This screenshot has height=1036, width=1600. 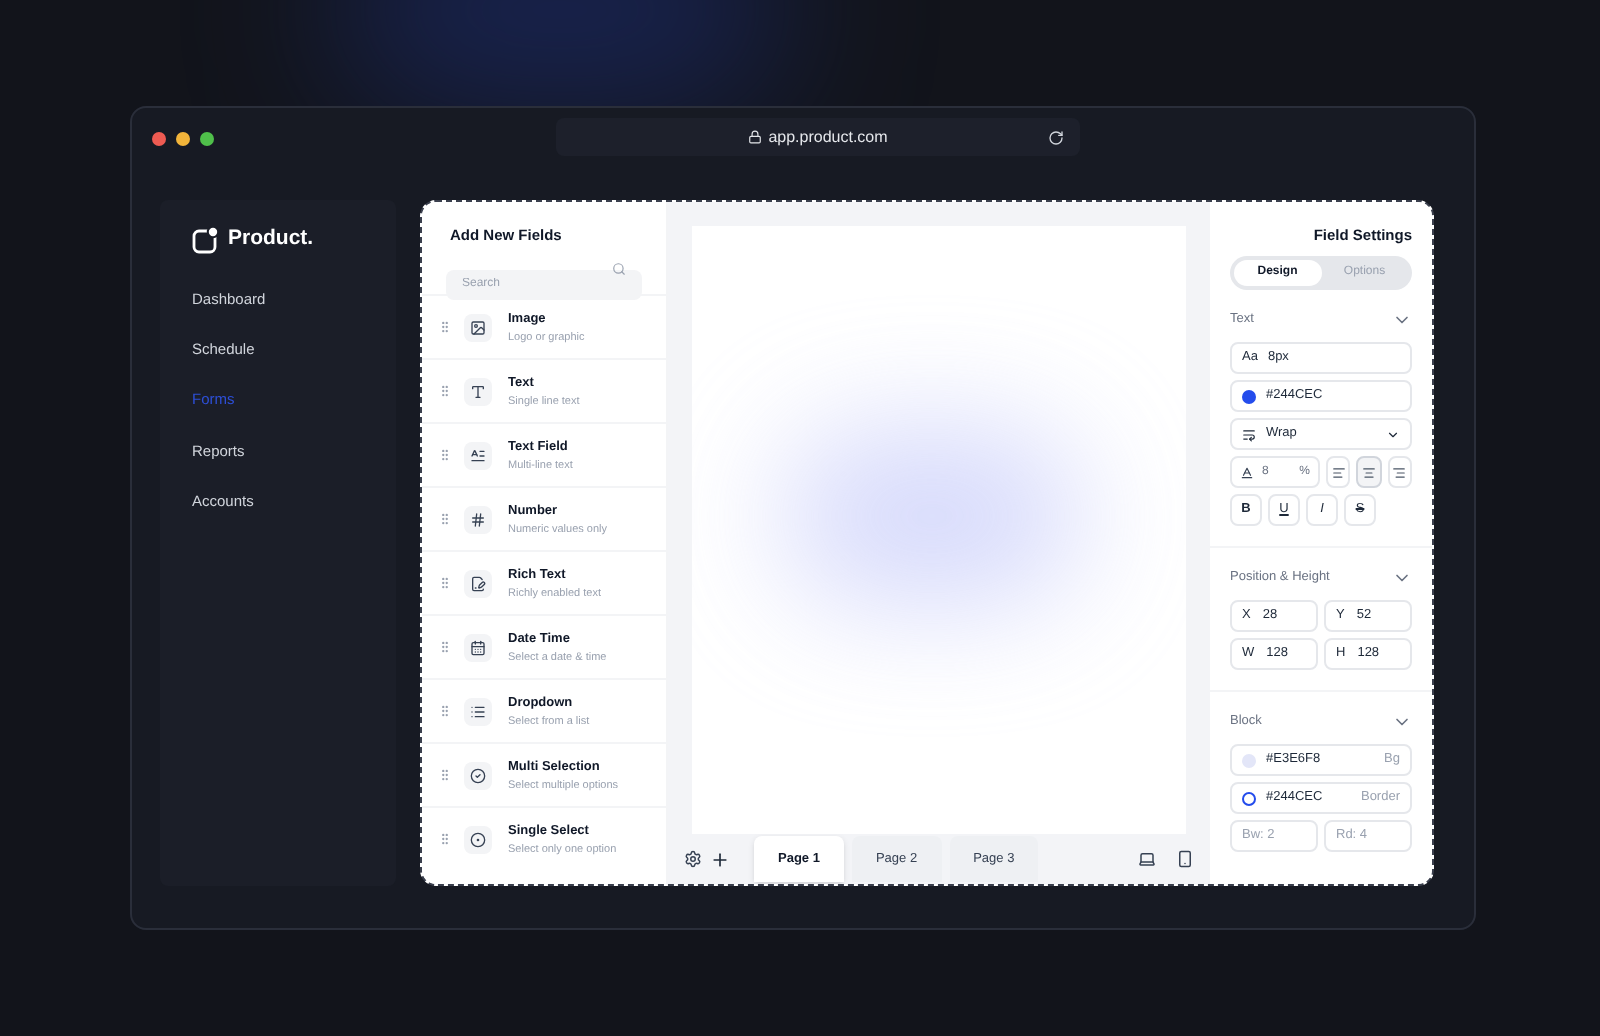 I want to click on address-bar: app.product.com, so click(x=818, y=137).